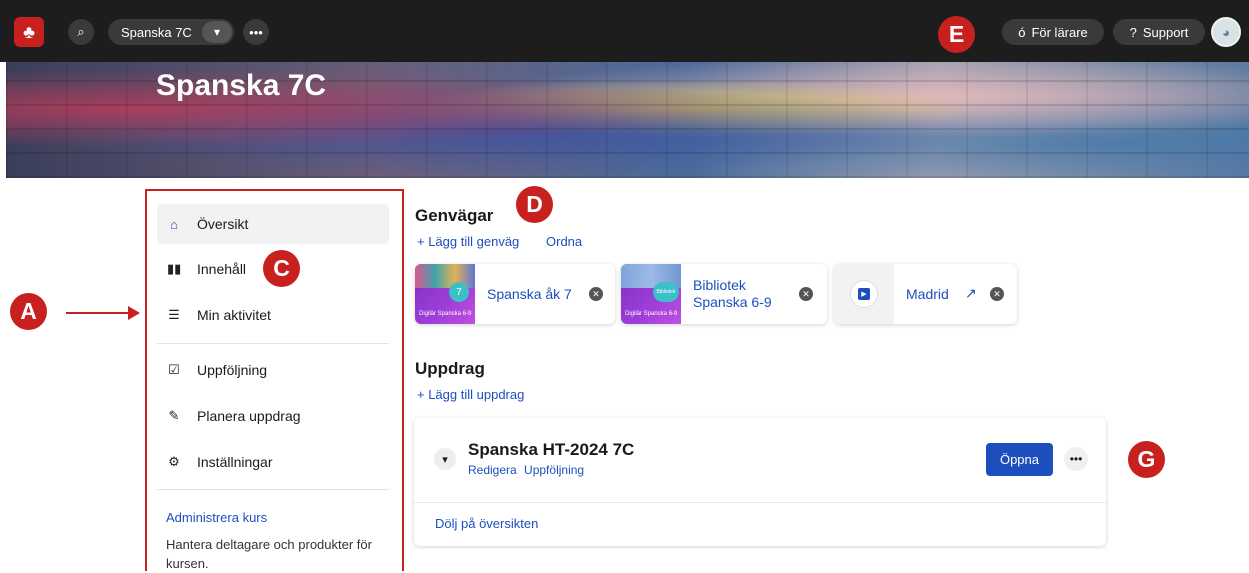 The width and height of the screenshot is (1249, 573). Describe the element at coordinates (216, 517) in the screenshot. I see `admin-course-link: Administrera kurs` at that location.